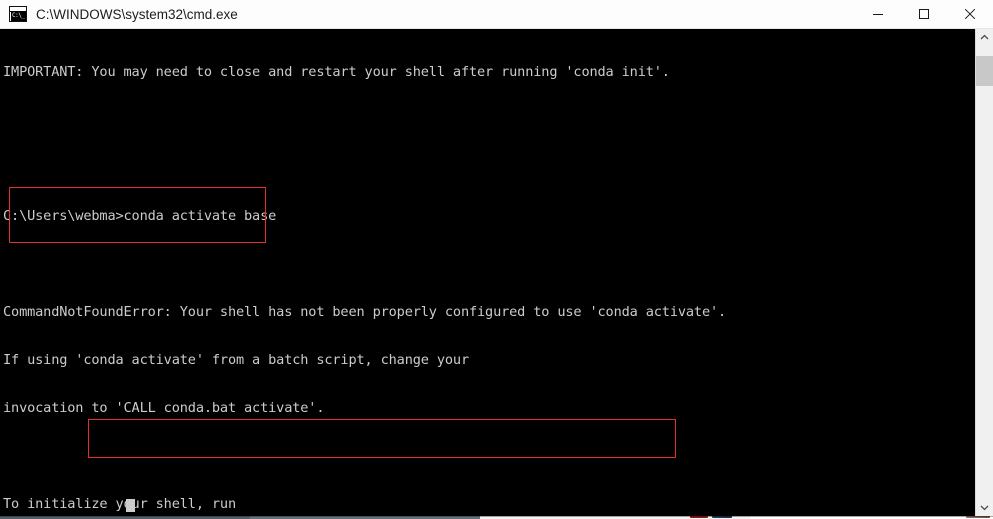  I want to click on maximize-button, so click(924, 14).